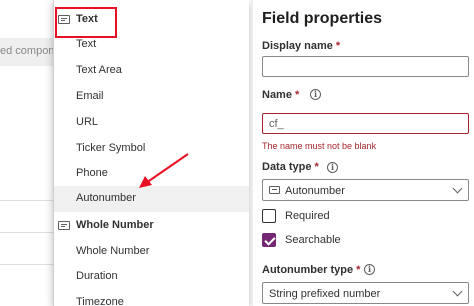 The image size is (474, 306). Describe the element at coordinates (319, 146) in the screenshot. I see `name-error-message: The name must not be blank` at that location.